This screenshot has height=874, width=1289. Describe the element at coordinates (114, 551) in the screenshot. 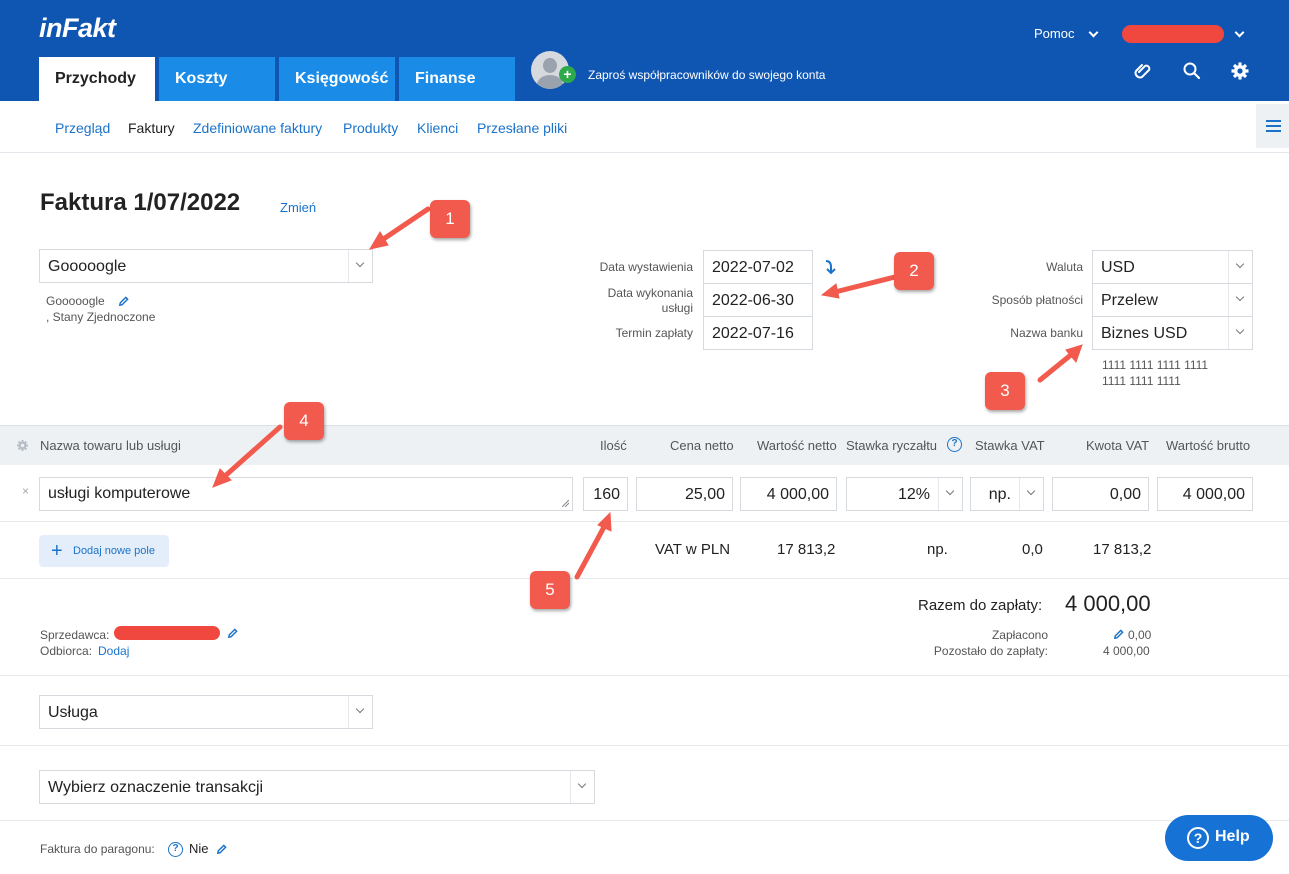

I see `add-new-field-label: Dodaj nowe pole` at that location.